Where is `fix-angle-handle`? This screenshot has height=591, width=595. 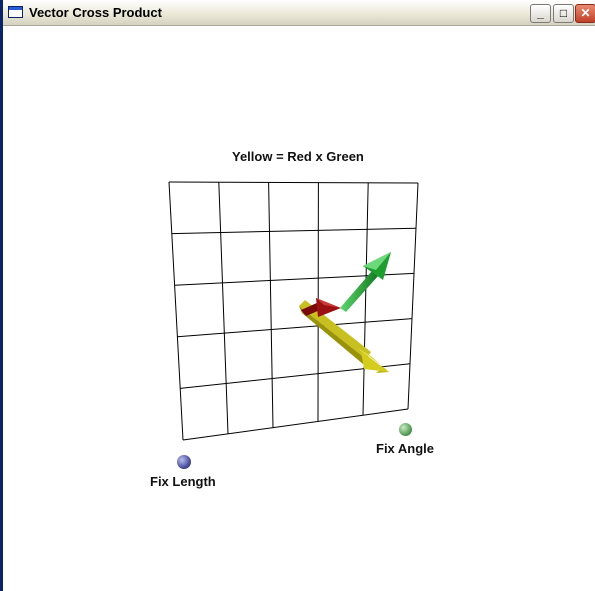 fix-angle-handle is located at coordinates (405, 429).